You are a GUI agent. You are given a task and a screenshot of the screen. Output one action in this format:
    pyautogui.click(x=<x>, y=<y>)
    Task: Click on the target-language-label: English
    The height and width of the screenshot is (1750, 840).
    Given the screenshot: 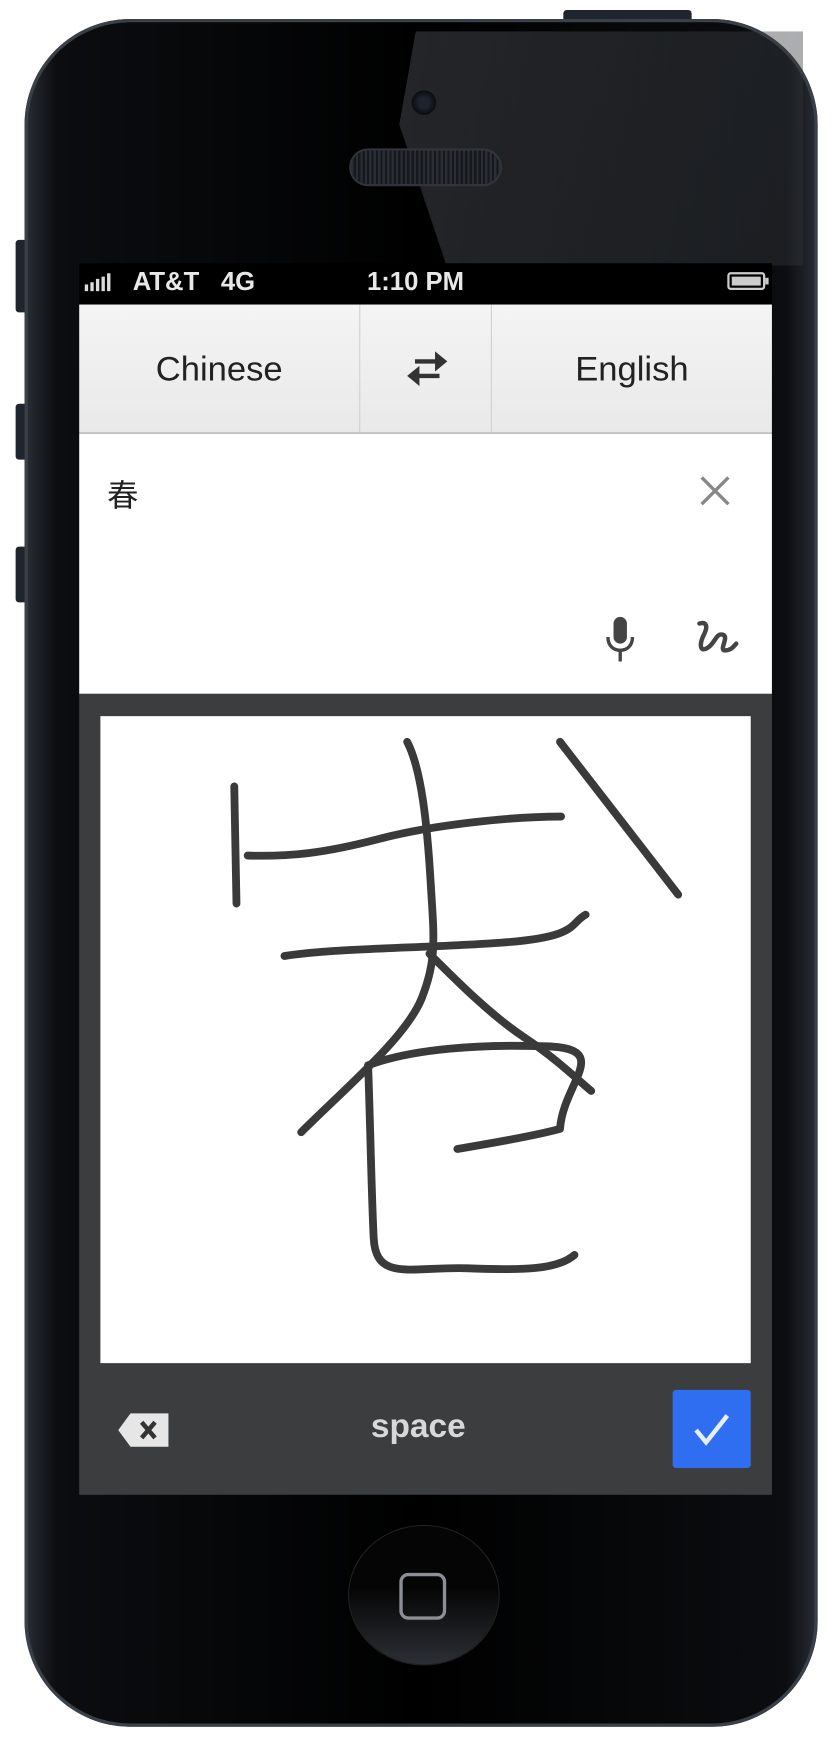 What is the action you would take?
    pyautogui.click(x=632, y=368)
    